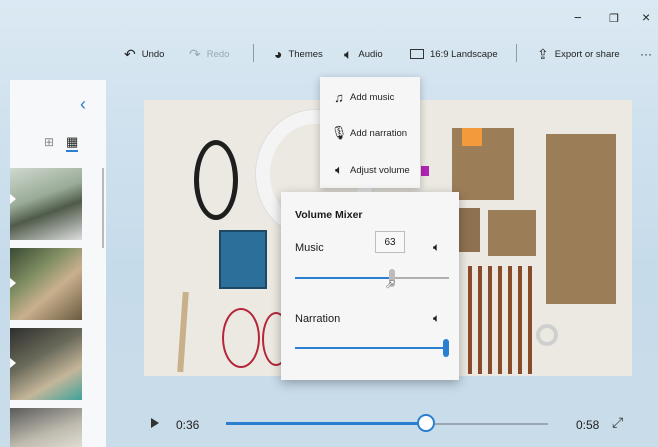  What do you see at coordinates (278, 54) in the screenshot?
I see `palette-icon: ◕` at bounding box center [278, 54].